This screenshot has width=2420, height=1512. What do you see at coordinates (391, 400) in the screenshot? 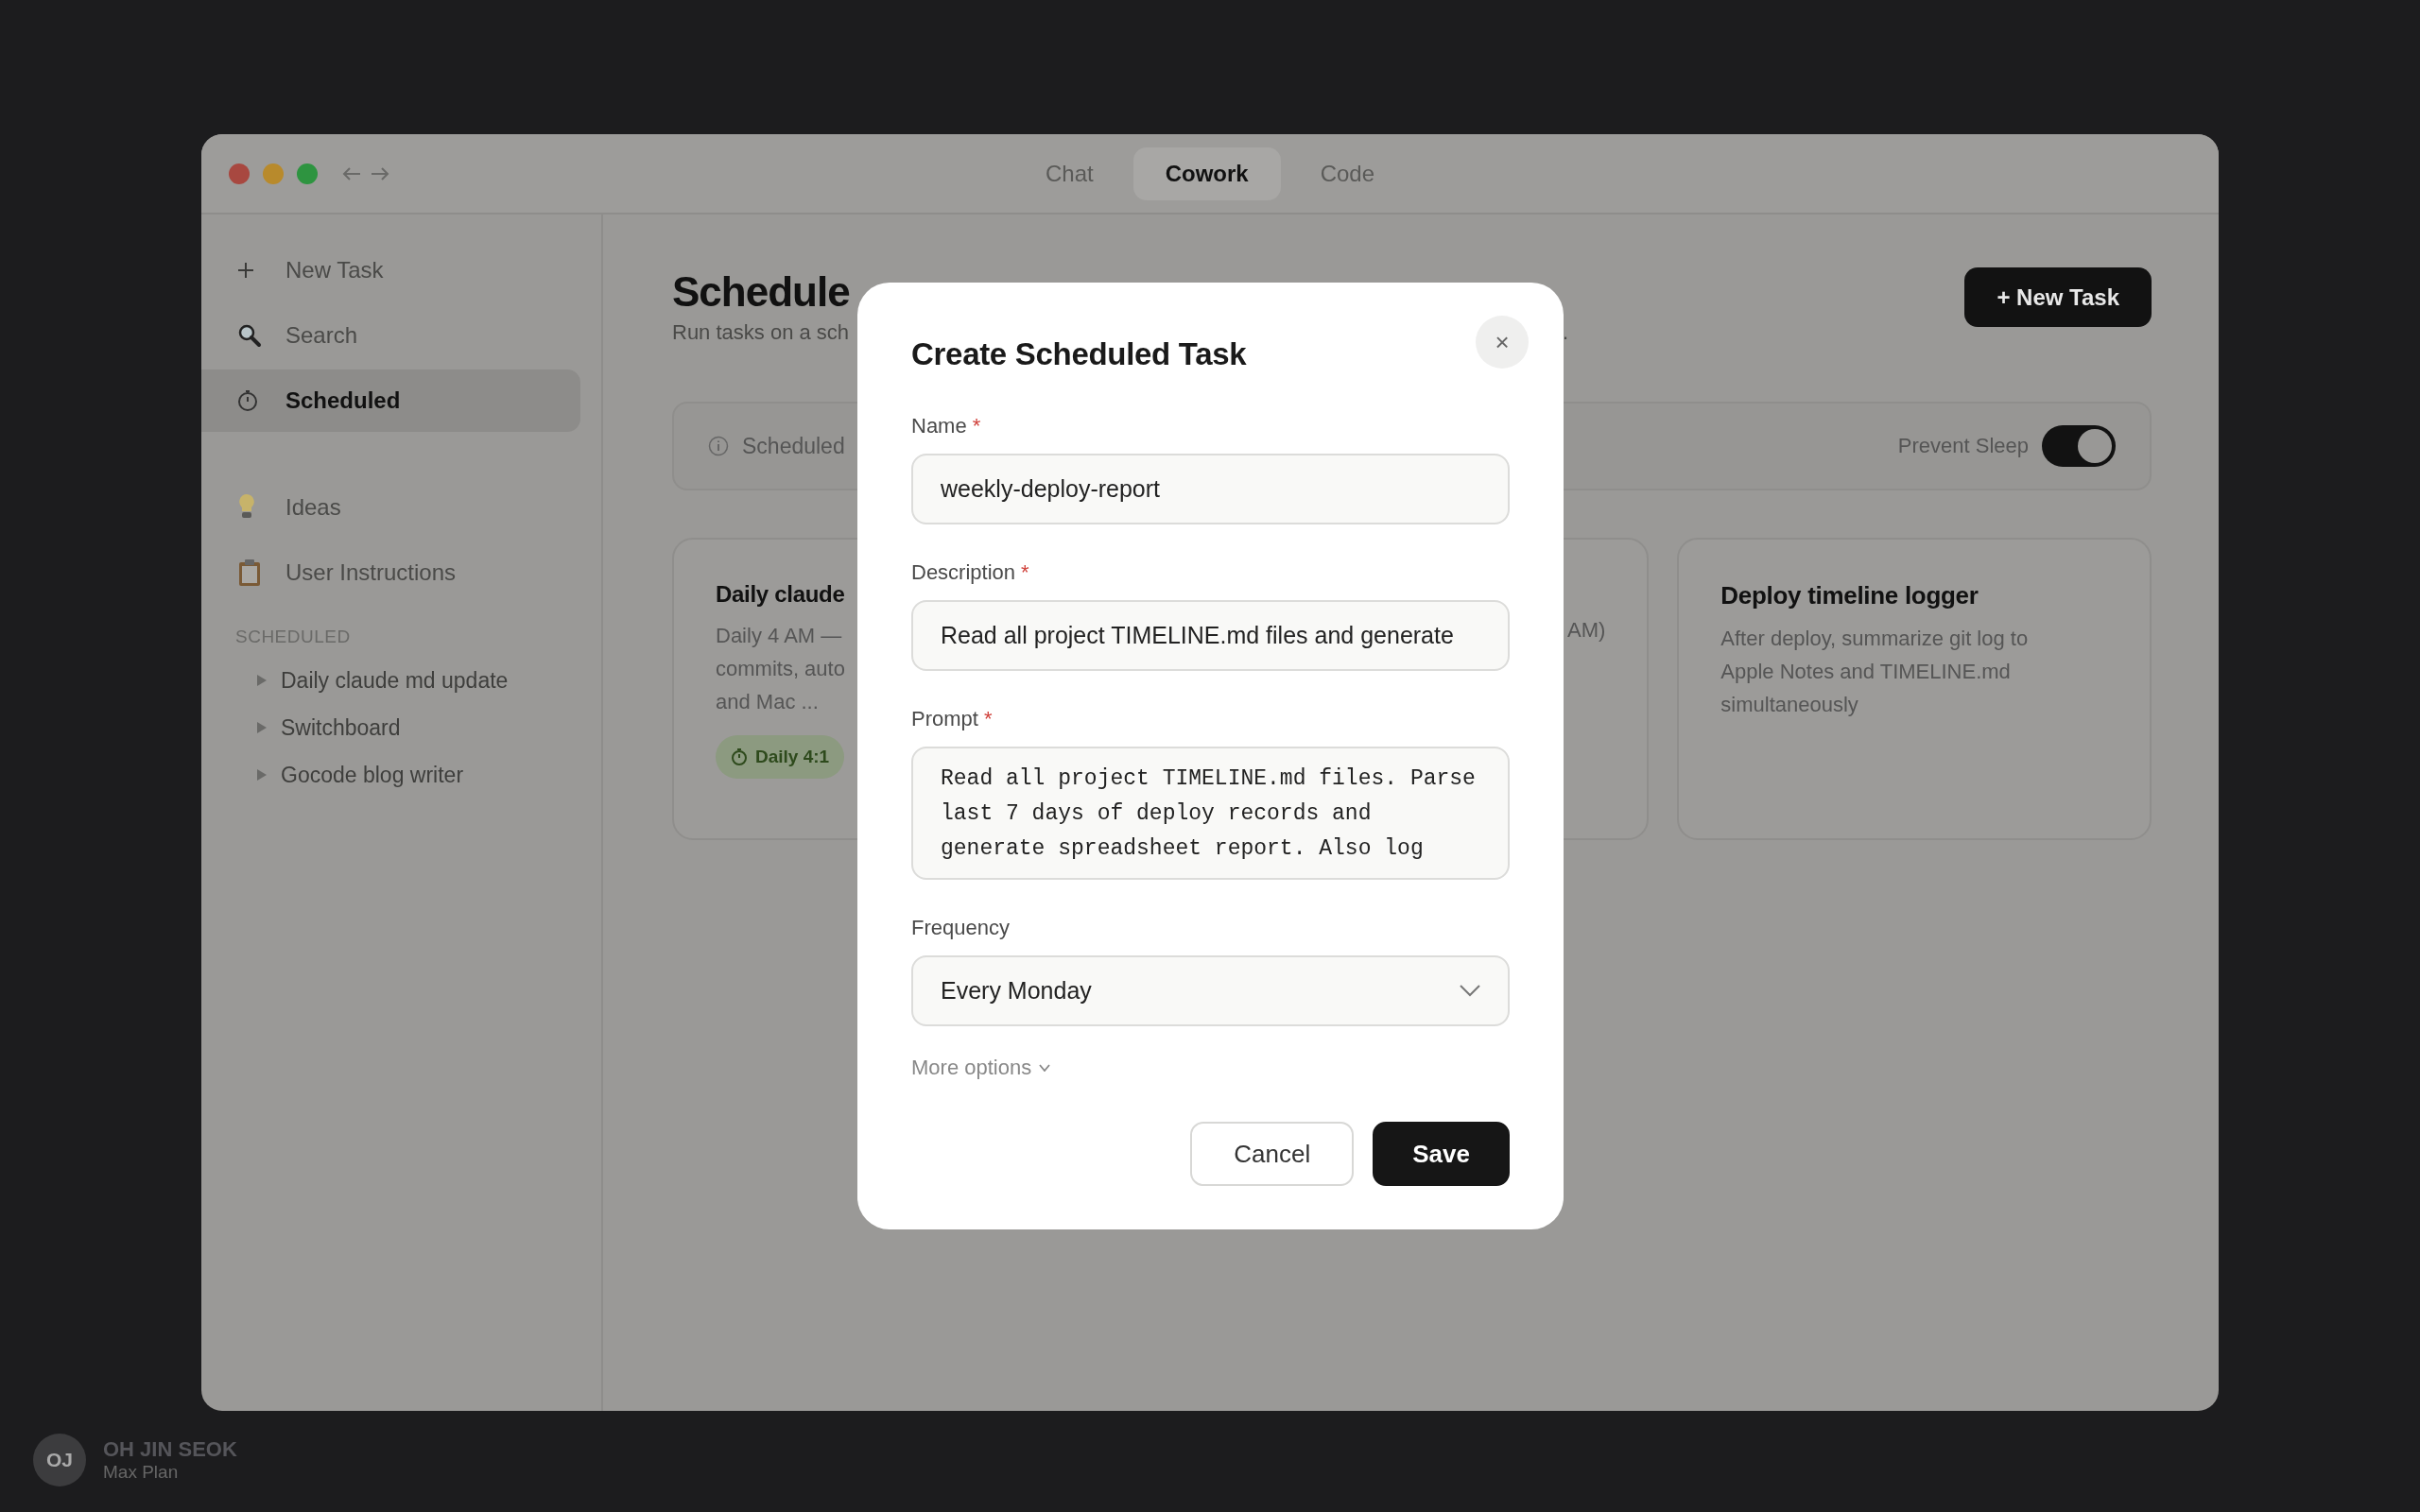
I see `sidebar-item: Scheduled` at bounding box center [391, 400].